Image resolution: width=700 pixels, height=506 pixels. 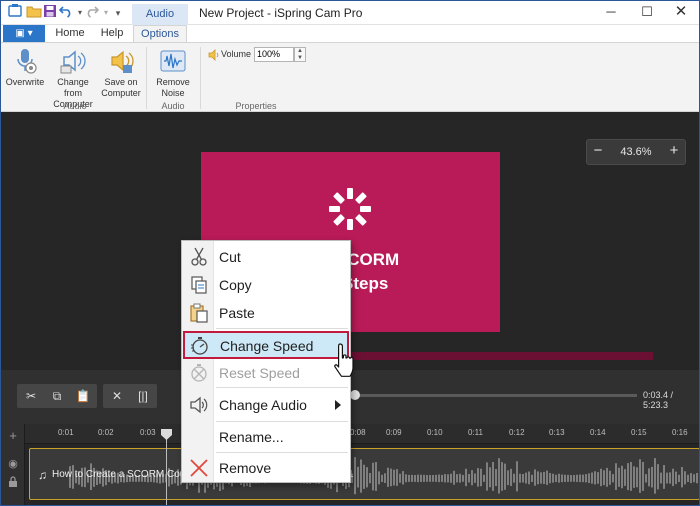 What do you see at coordinates (160, 33) in the screenshot?
I see `tab-options: Options` at bounding box center [160, 33].